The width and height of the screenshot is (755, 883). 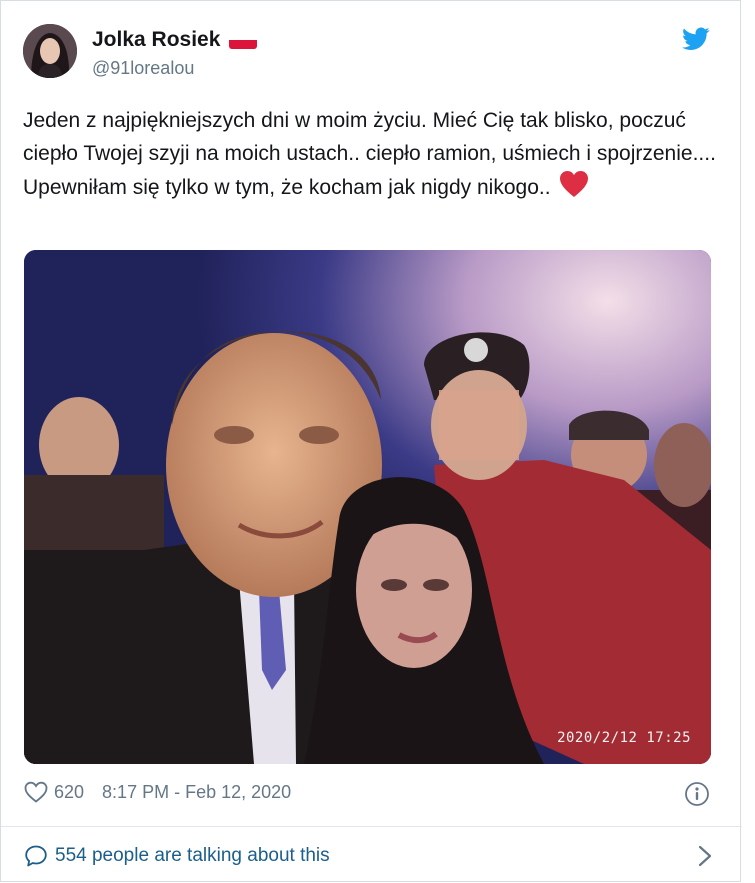 What do you see at coordinates (36, 792) in the screenshot?
I see `heart-outline-icon` at bounding box center [36, 792].